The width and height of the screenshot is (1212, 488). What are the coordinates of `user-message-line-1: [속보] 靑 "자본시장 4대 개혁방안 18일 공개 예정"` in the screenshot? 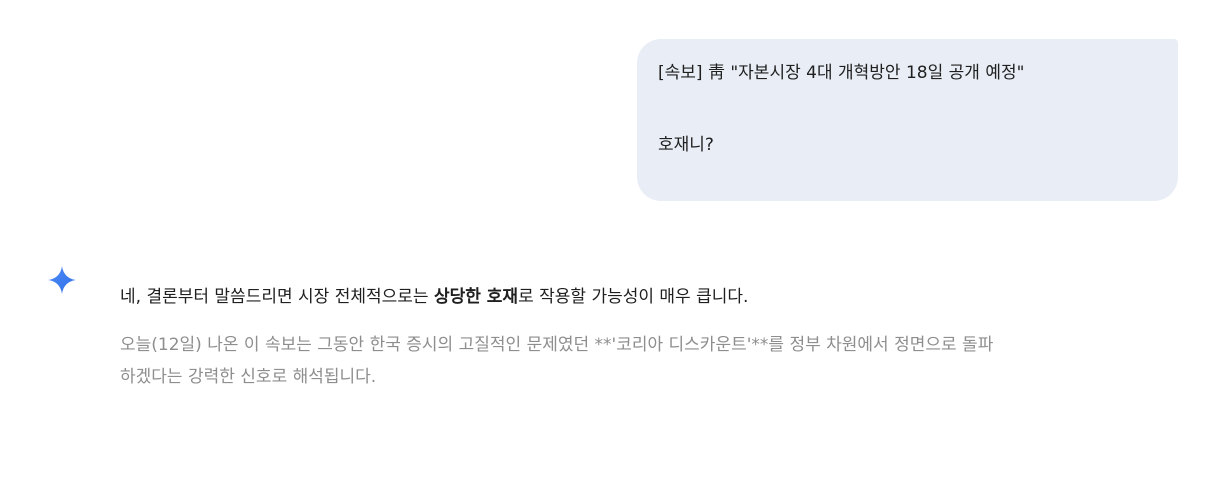 It's located at (841, 73).